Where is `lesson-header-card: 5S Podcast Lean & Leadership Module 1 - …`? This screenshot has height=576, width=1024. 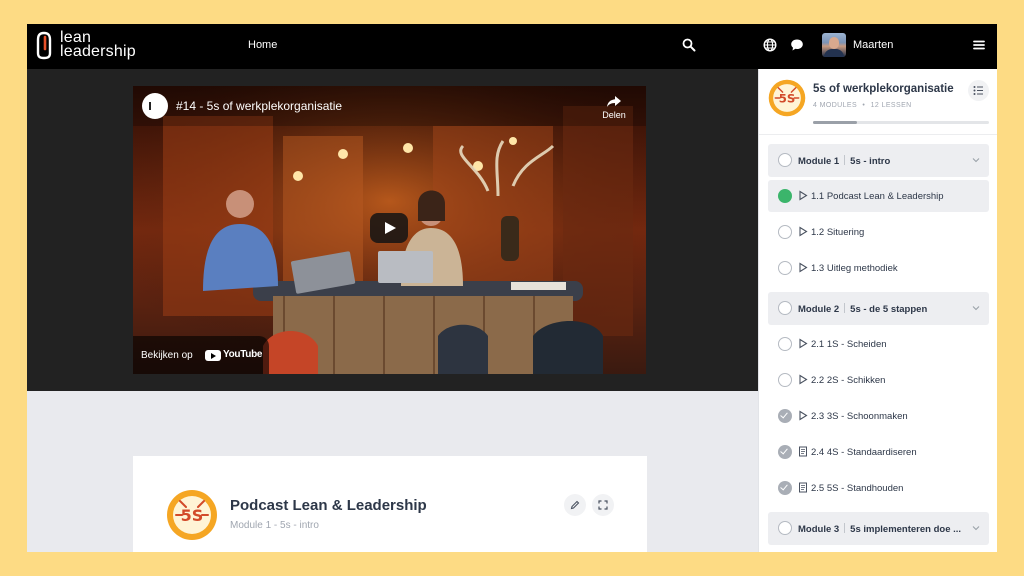 lesson-header-card: 5S Podcast Lean & Leadership Module 1 - … is located at coordinates (390, 504).